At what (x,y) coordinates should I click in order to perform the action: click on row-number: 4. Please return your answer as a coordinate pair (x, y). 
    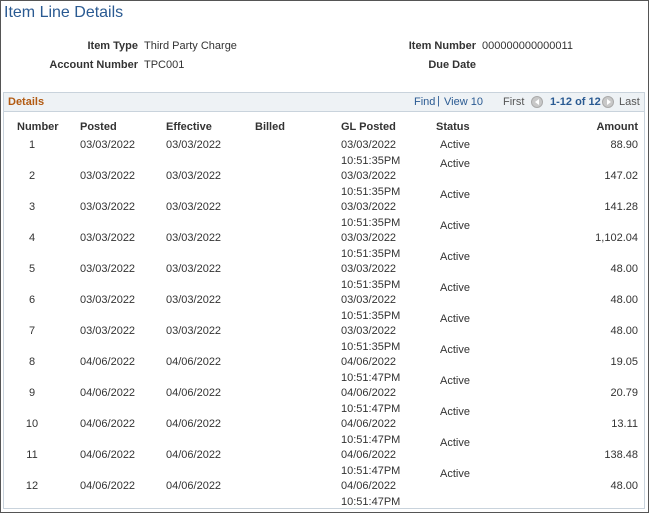
    Looking at the image, I should click on (32, 238).